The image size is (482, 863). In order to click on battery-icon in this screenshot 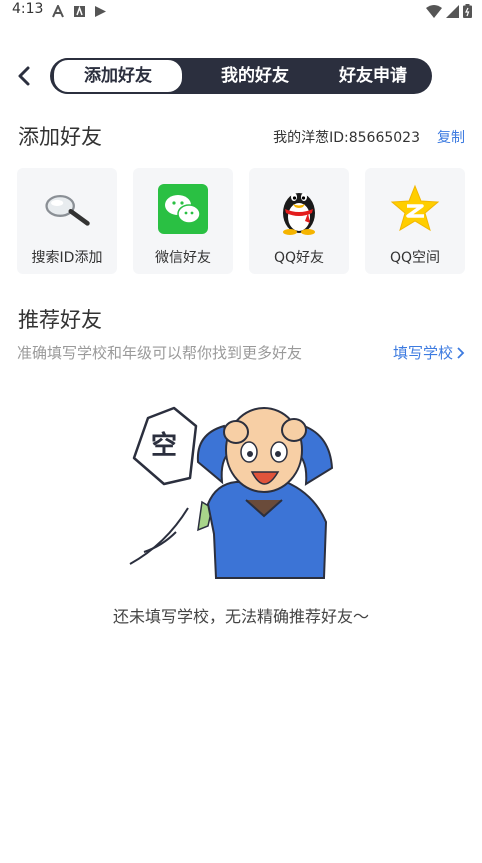, I will do `click(467, 12)`.